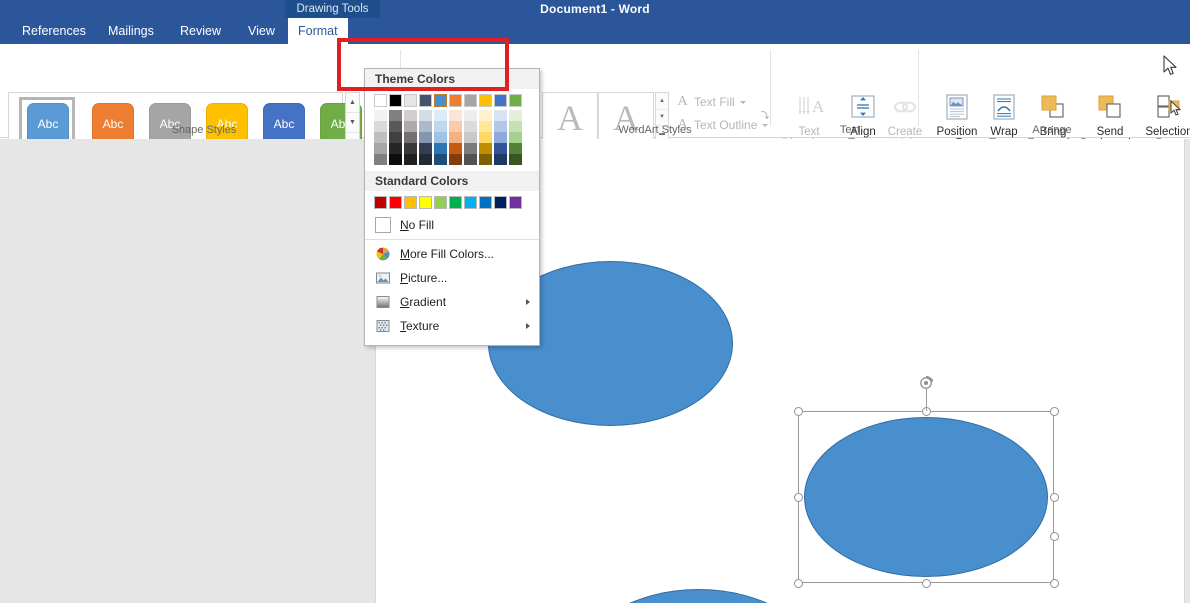 The width and height of the screenshot is (1190, 603). I want to click on standard-colors-grid, so click(452, 202).